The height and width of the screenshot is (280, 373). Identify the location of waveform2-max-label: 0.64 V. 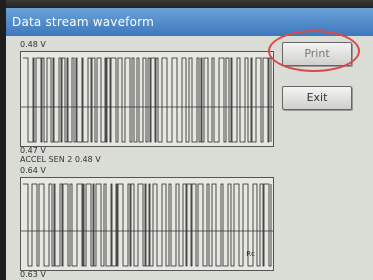
(33, 170).